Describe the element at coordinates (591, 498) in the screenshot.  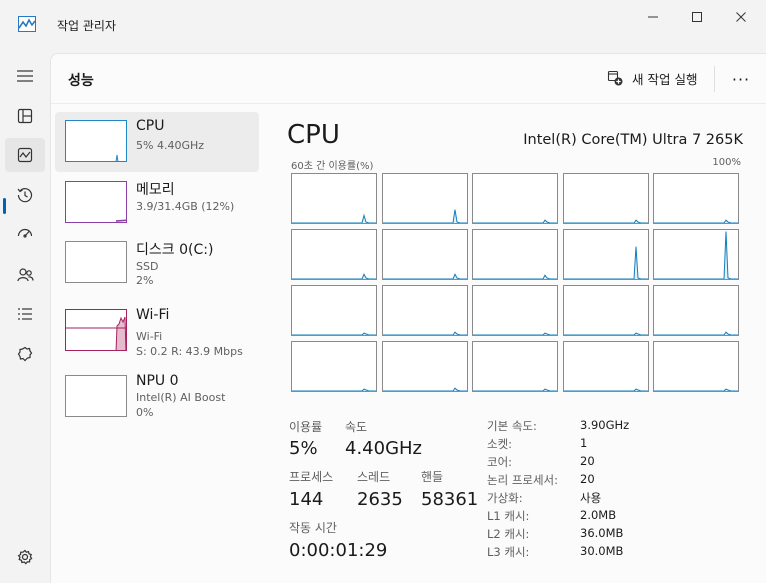
I see `spec-value: 사용` at that location.